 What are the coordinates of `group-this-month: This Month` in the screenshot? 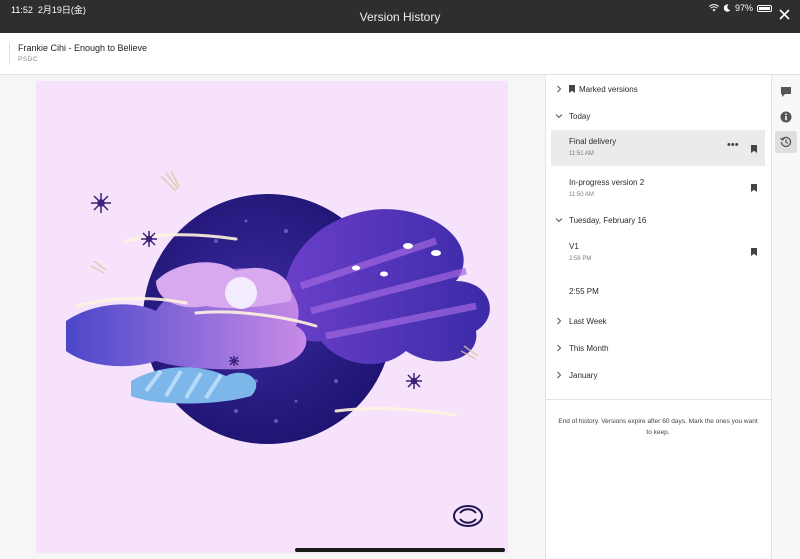 It's located at (659, 349).